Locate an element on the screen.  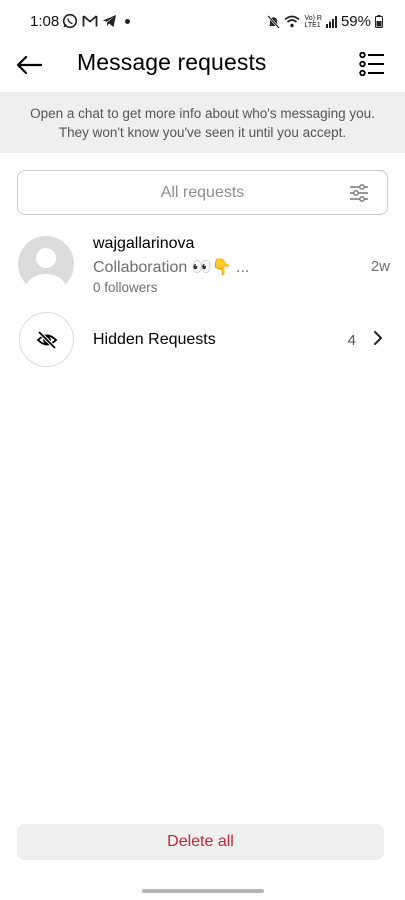
delete-all-button: Delete all is located at coordinates (200, 842).